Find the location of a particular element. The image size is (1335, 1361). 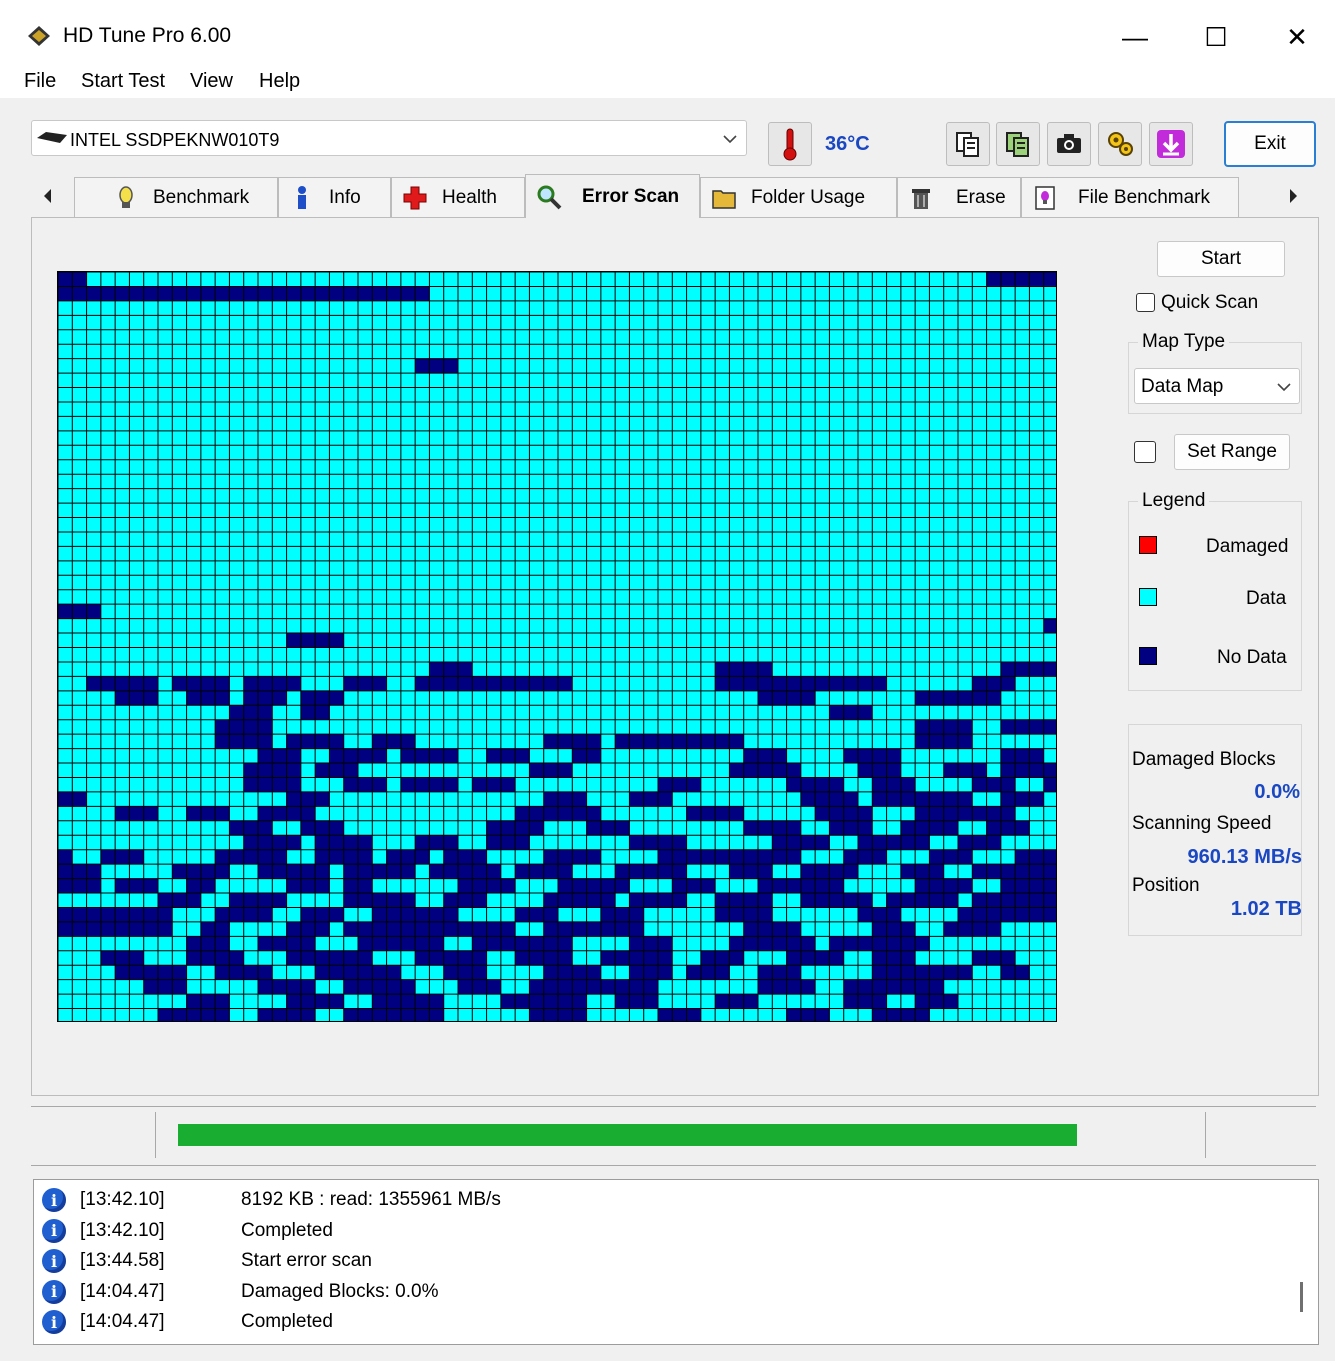

log-time: [13:44.58] is located at coordinates (122, 1260).